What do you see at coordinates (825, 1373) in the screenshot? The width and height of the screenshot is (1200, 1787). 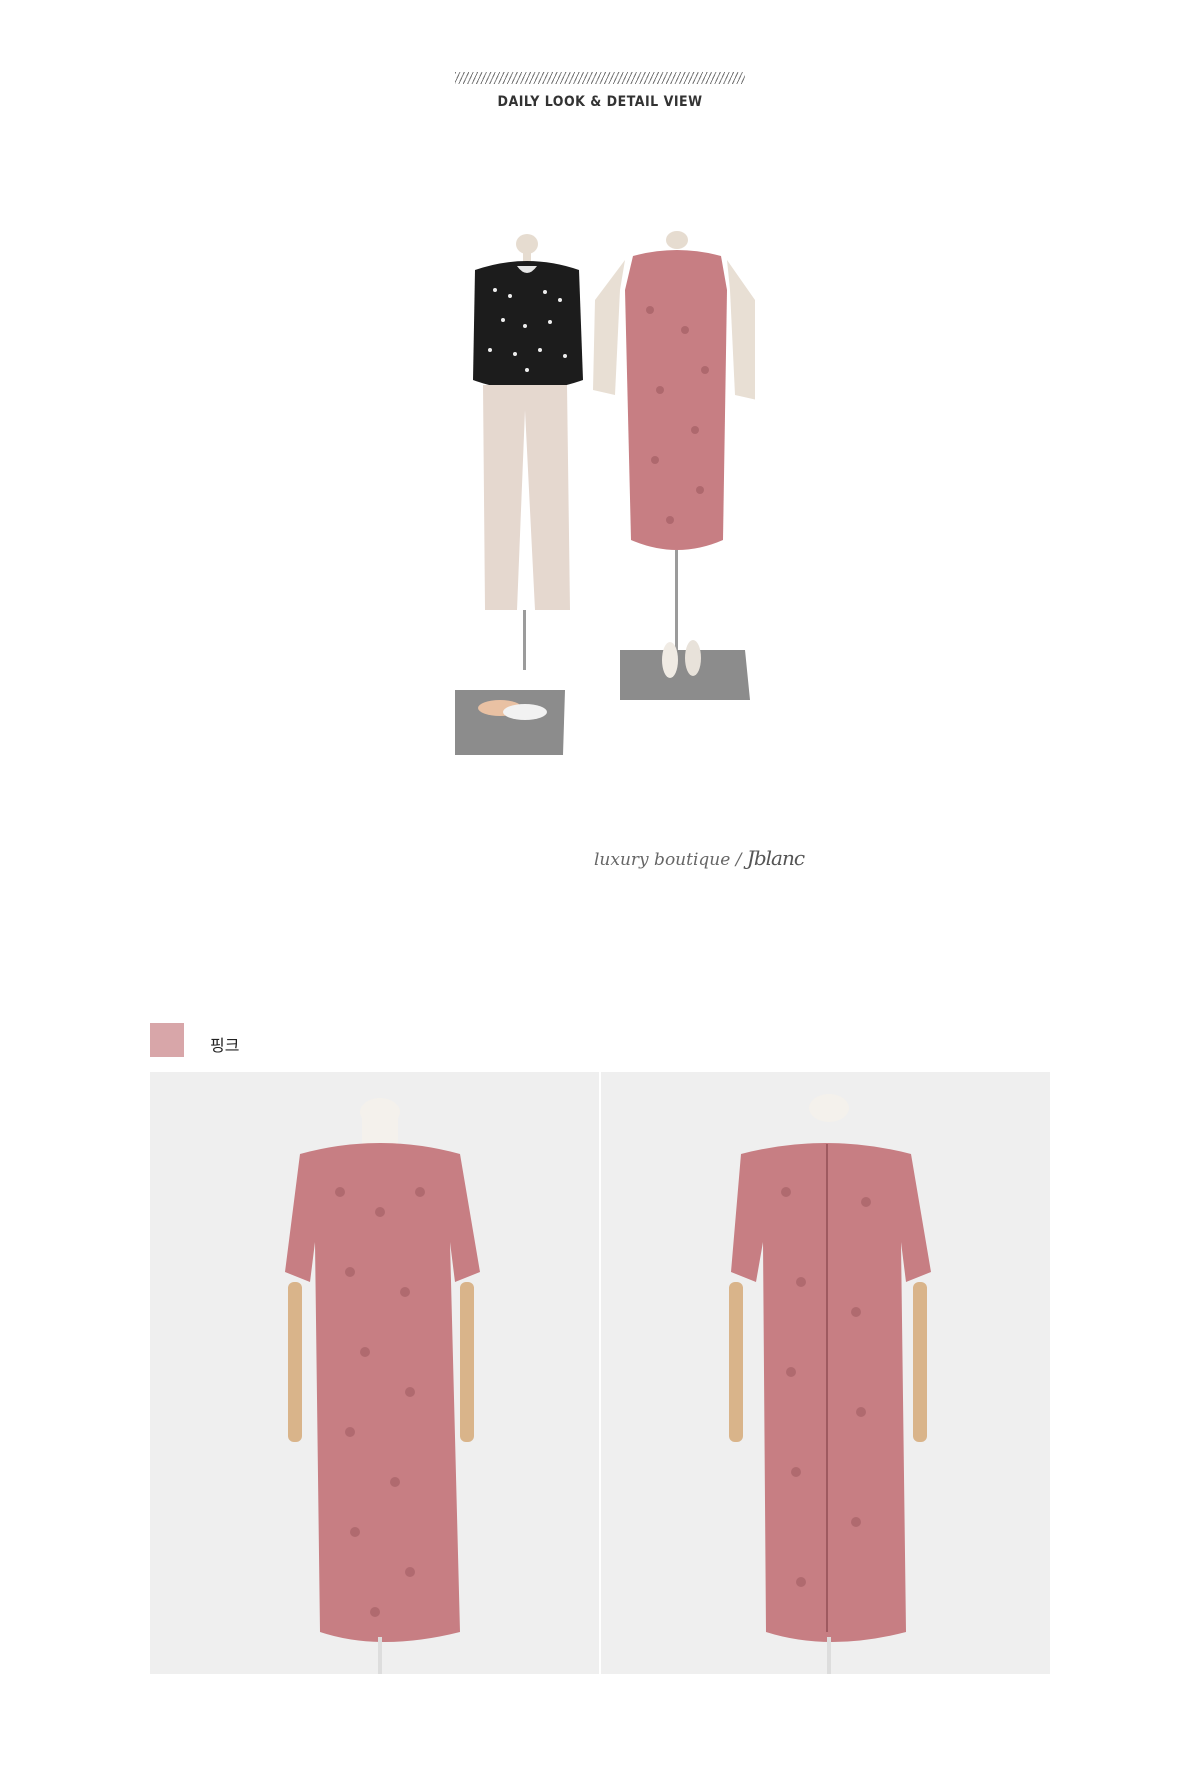 I see `dress-back-image` at bounding box center [825, 1373].